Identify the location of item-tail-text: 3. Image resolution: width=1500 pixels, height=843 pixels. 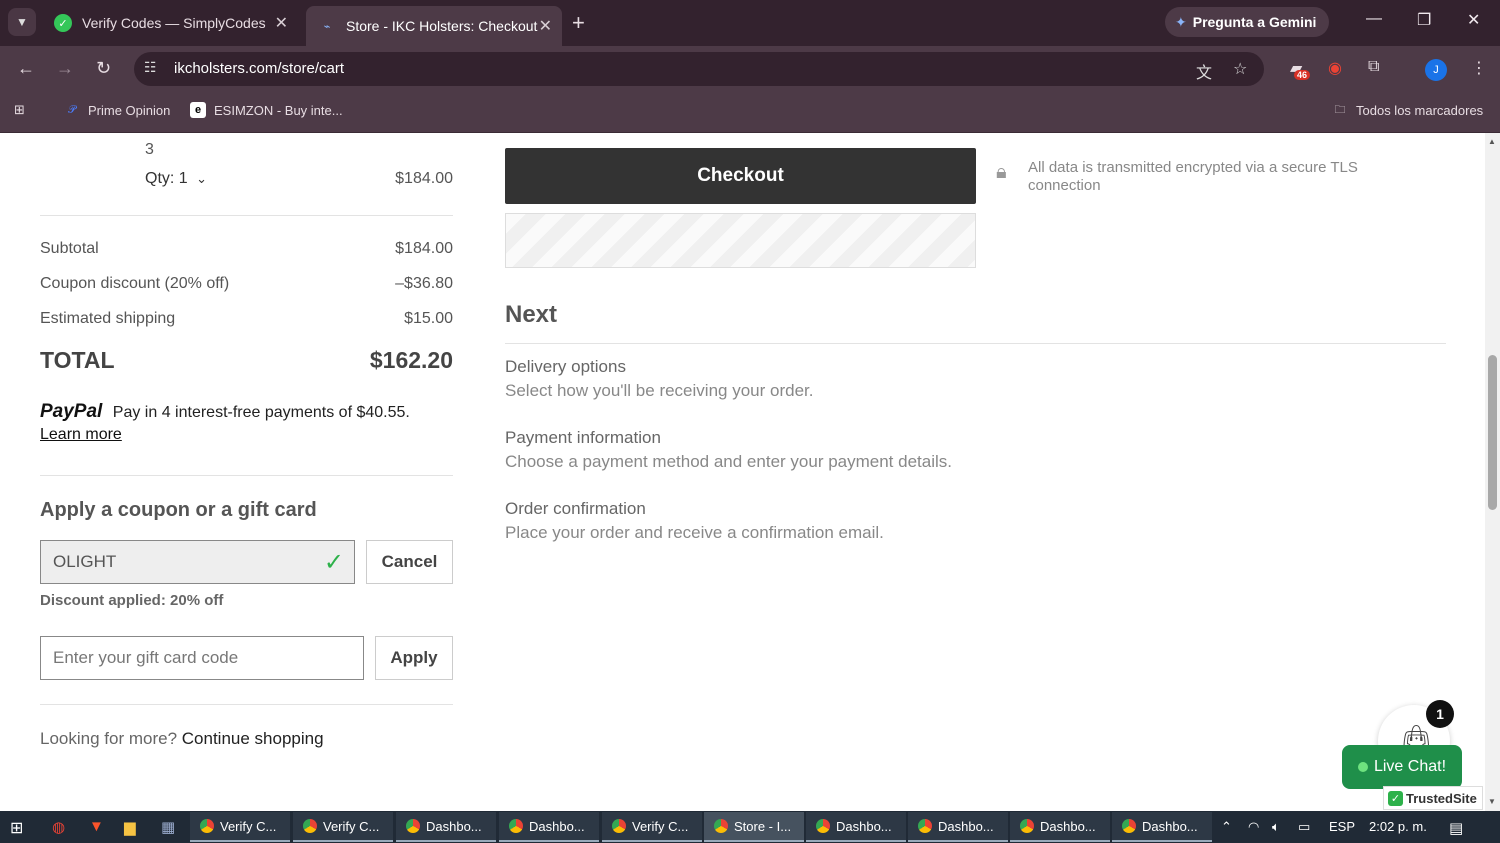
(149, 149).